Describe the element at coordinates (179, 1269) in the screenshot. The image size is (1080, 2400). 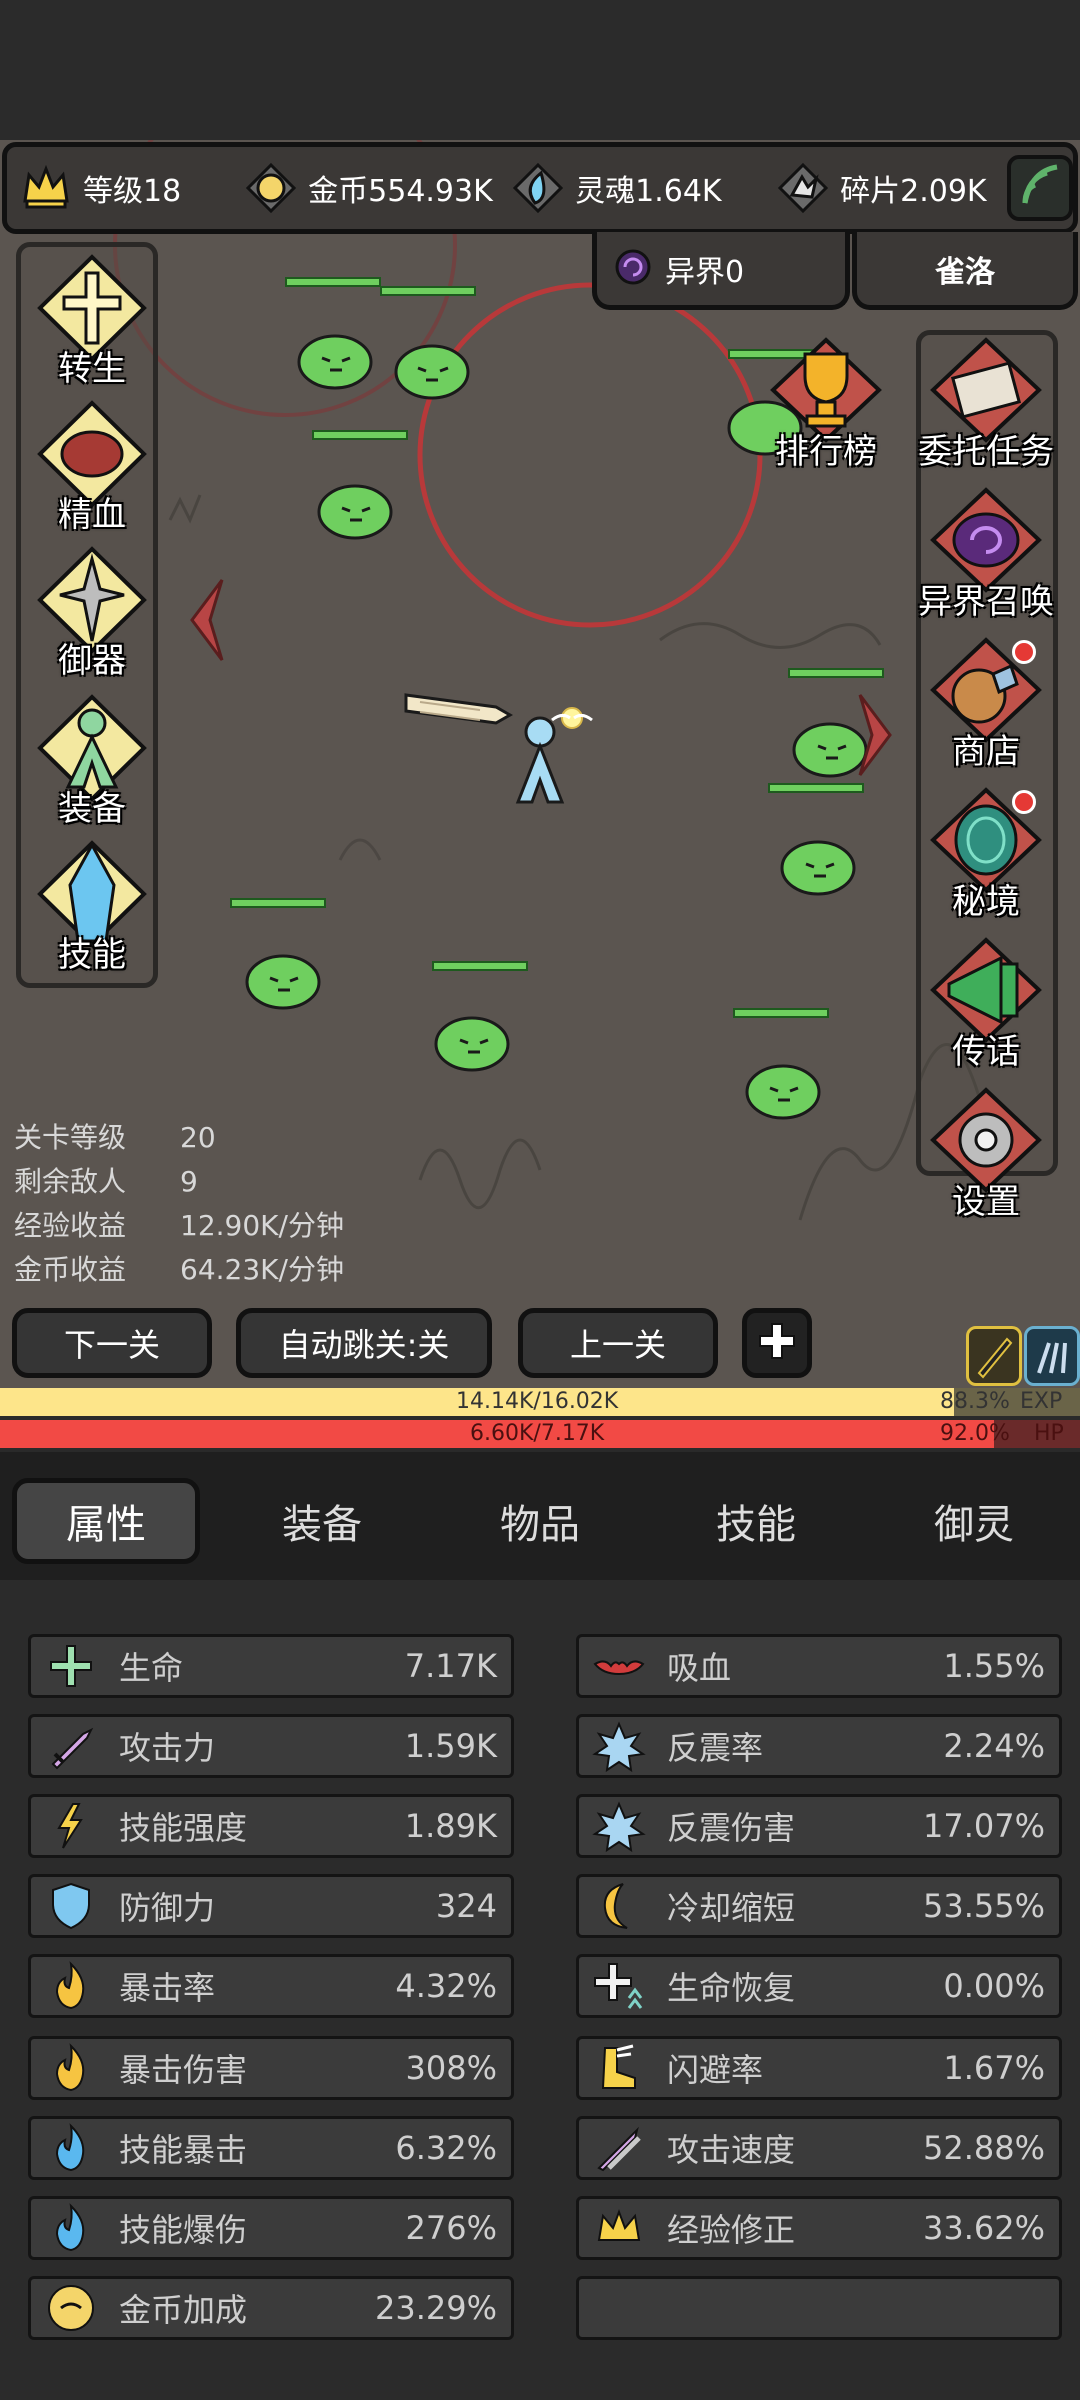
I see `gold-rate-row: 金币收益 64.23K/分钟` at that location.